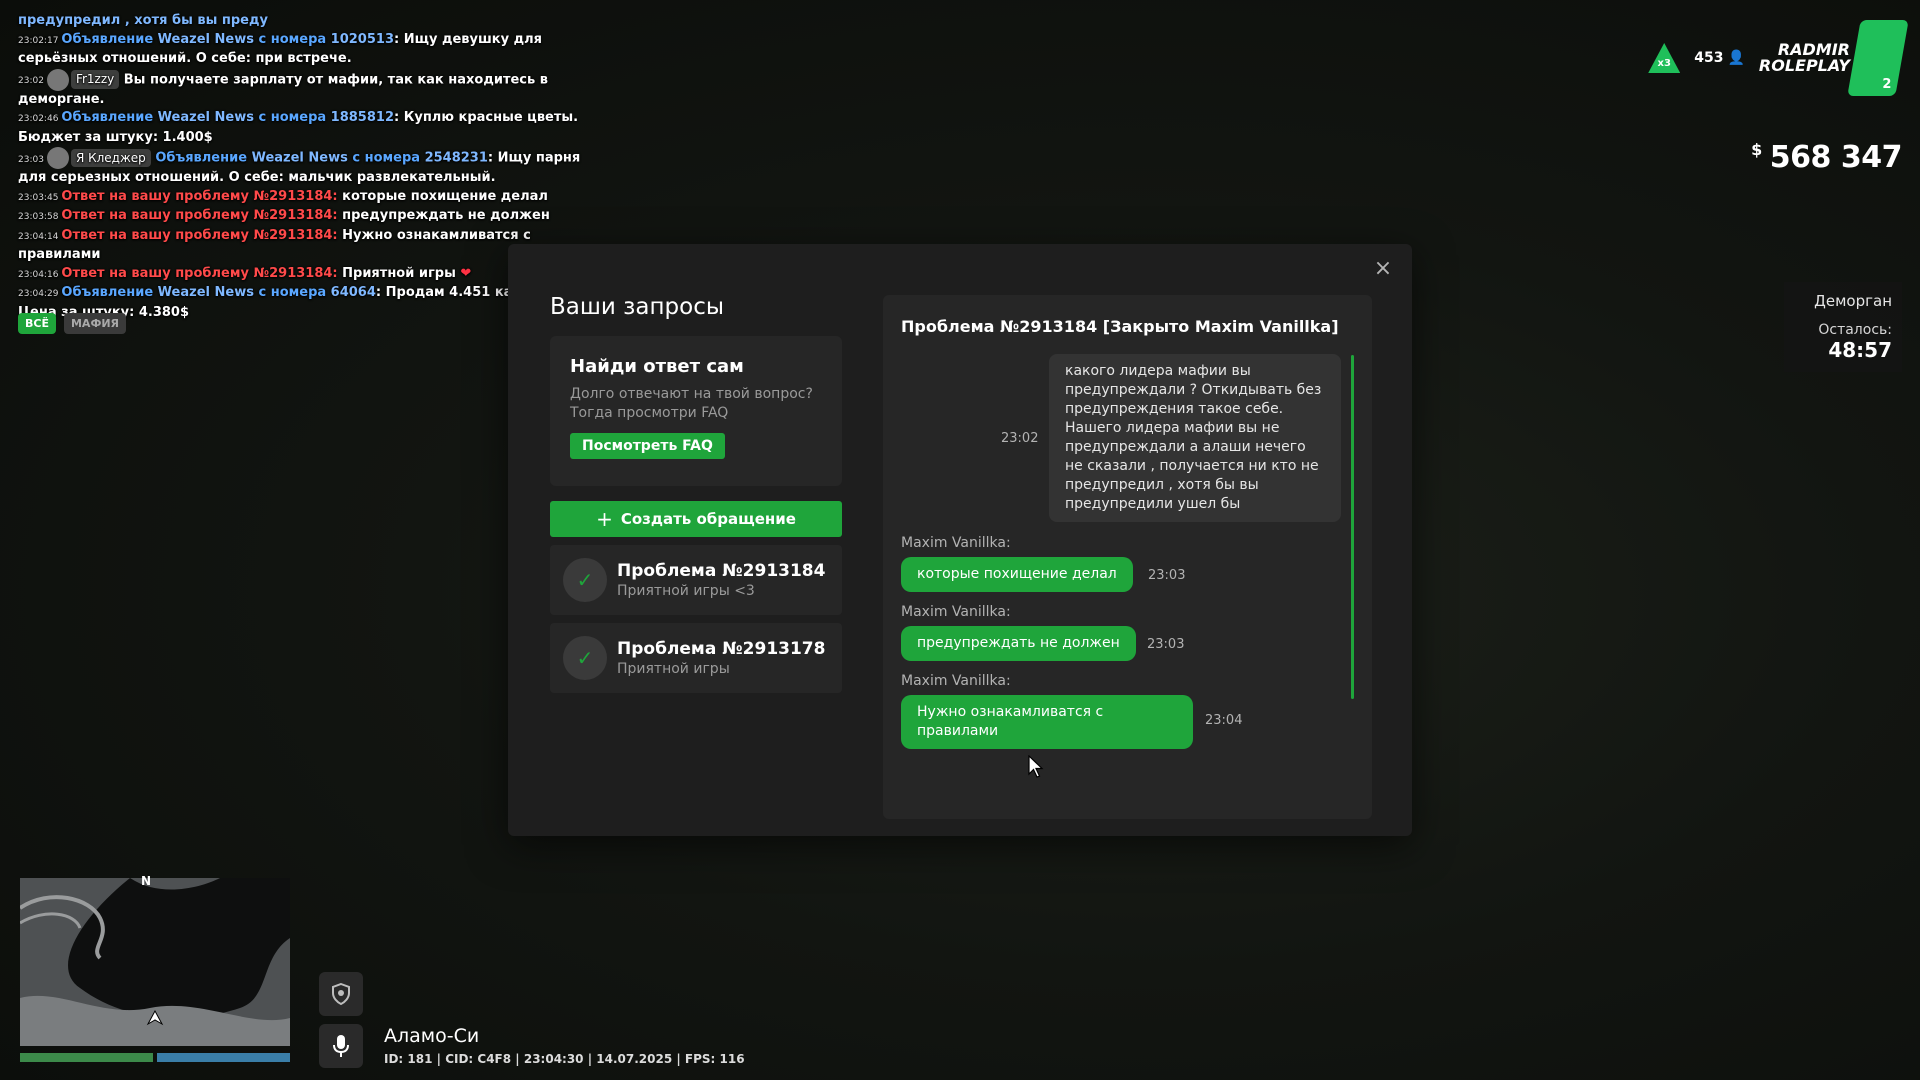 This screenshot has height=1080, width=1920. Describe the element at coordinates (432, 1036) in the screenshot. I see `location-name: Аламо-Си` at that location.